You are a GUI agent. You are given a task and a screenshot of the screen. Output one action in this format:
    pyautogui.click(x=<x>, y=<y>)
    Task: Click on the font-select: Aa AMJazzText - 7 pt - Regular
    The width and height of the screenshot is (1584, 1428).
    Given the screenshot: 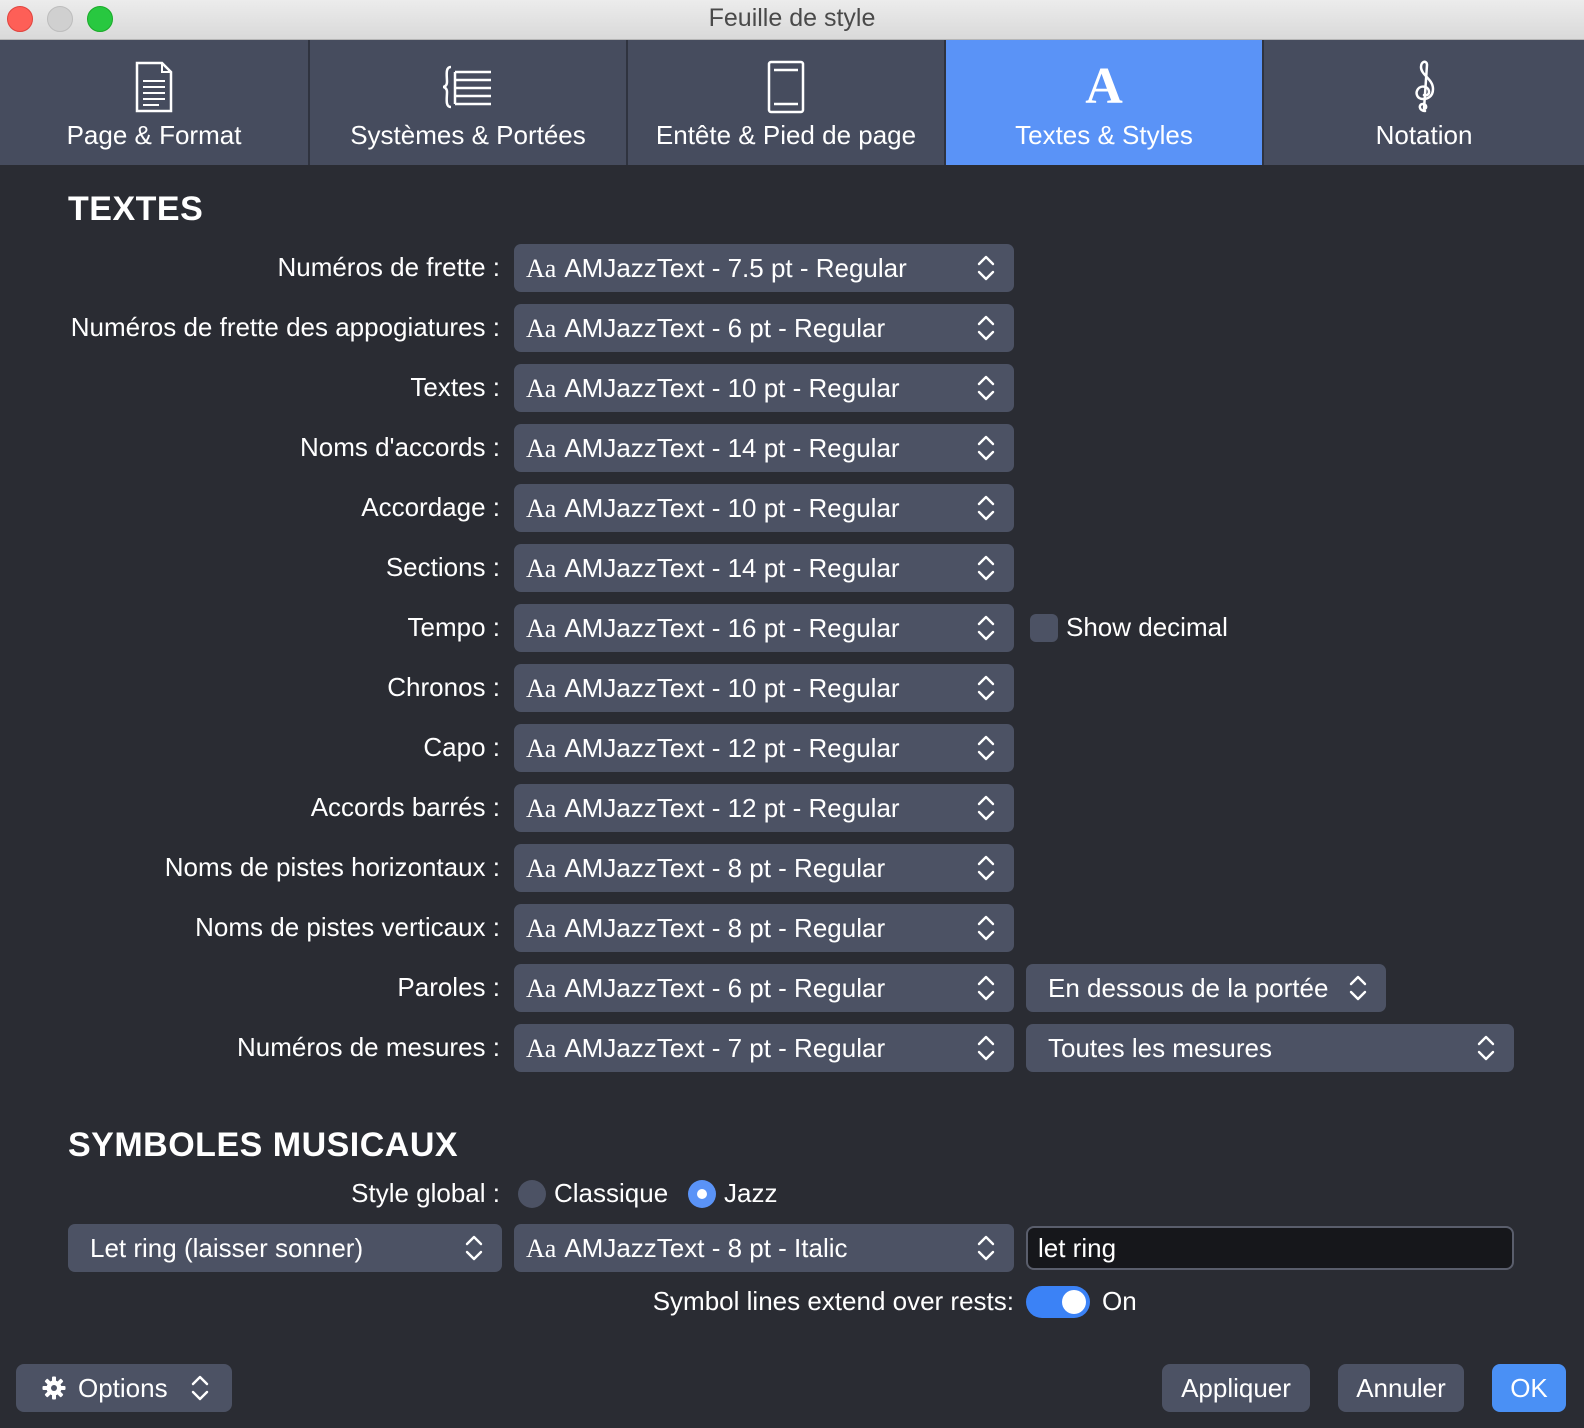 What is the action you would take?
    pyautogui.click(x=764, y=1048)
    